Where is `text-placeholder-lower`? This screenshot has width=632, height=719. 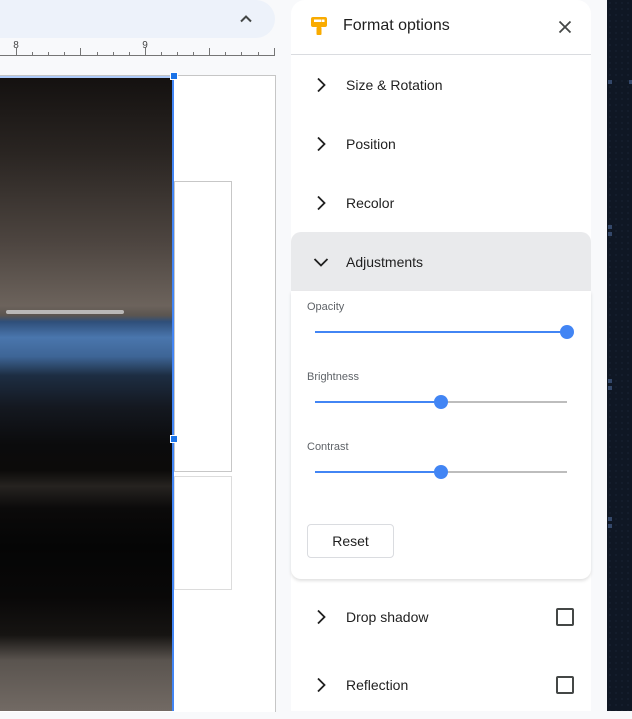
text-placeholder-lower is located at coordinates (203, 533).